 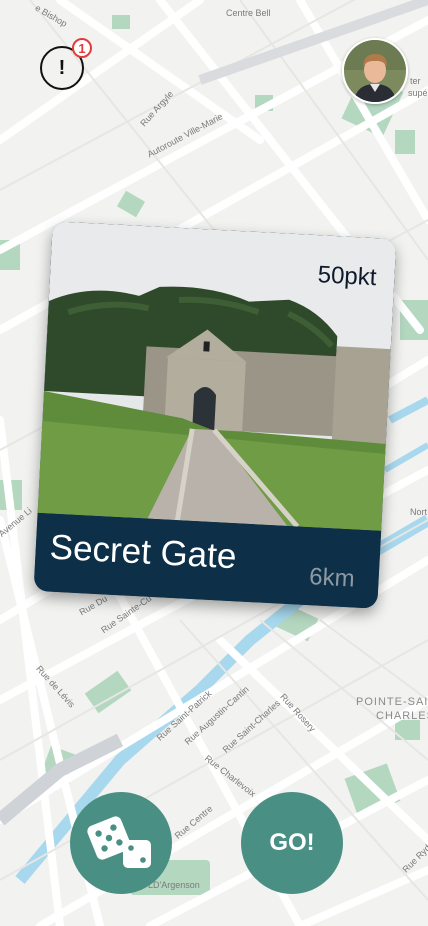 What do you see at coordinates (347, 276) in the screenshot?
I see `points-label: 50pkt` at bounding box center [347, 276].